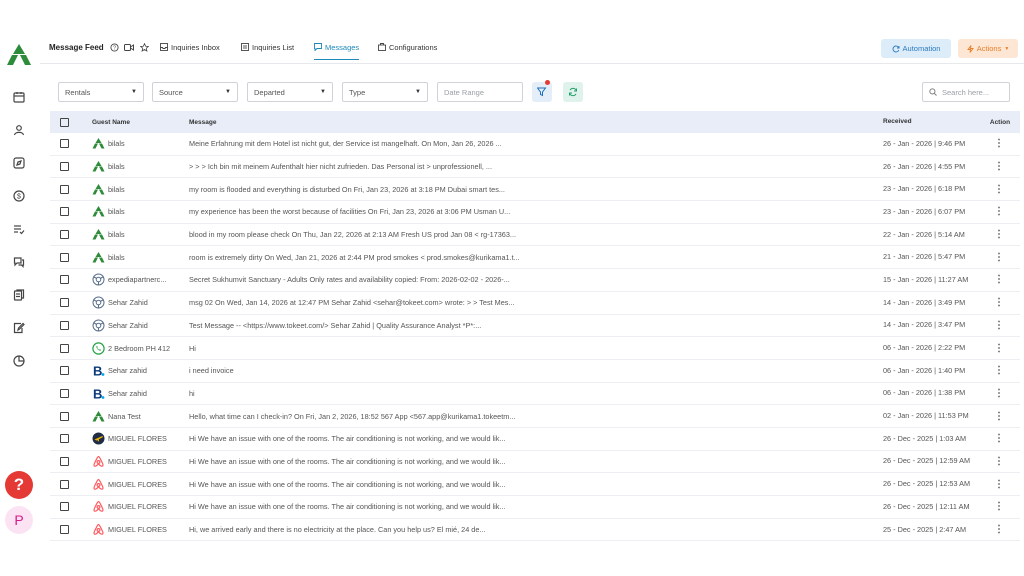  I want to click on automation-button: Automation, so click(916, 48).